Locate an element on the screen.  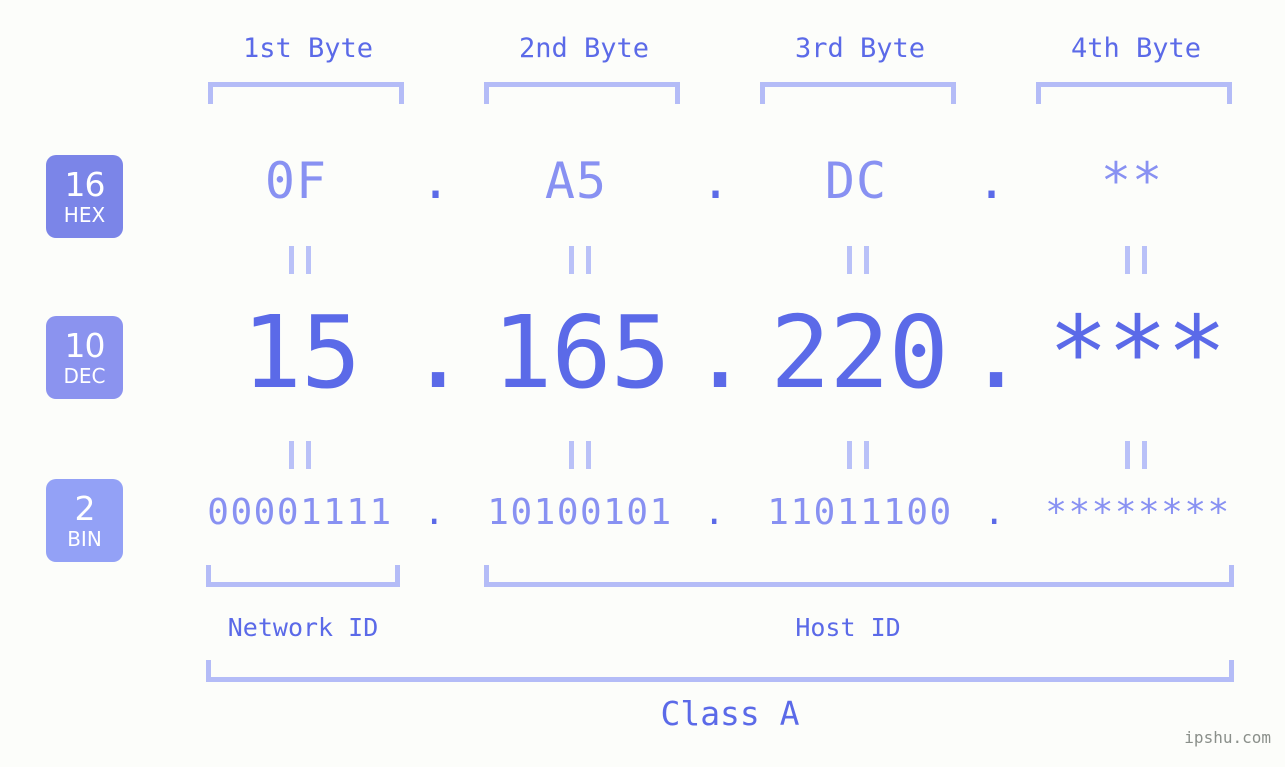
hex-byte-1: 0F is located at coordinates (296, 181).